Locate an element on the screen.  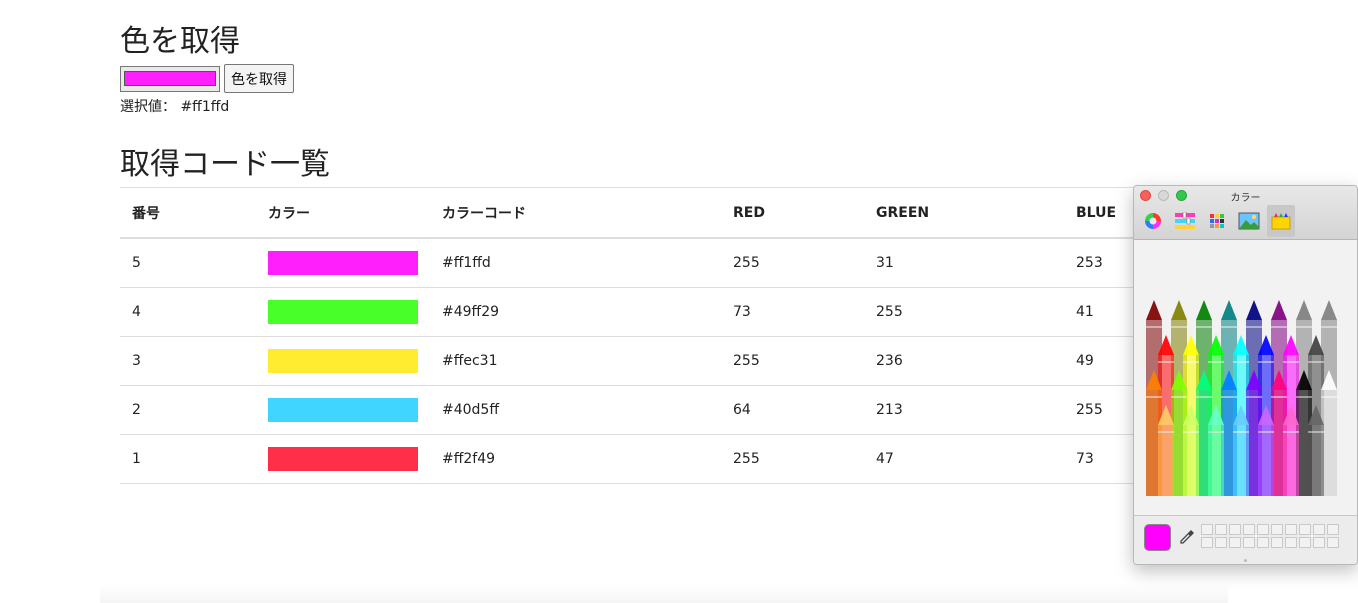
tab-palettes is located at coordinates (1217, 221).